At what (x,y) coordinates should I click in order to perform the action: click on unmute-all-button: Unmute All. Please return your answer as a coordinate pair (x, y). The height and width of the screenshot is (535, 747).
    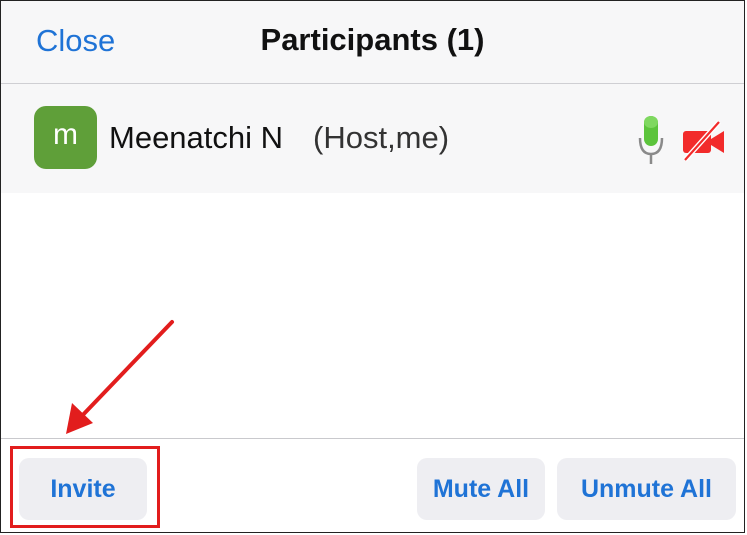
    Looking at the image, I should click on (646, 489).